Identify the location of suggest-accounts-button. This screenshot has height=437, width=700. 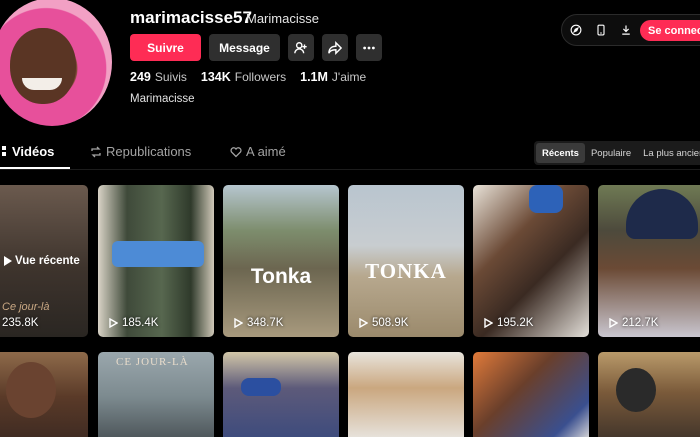
(301, 47).